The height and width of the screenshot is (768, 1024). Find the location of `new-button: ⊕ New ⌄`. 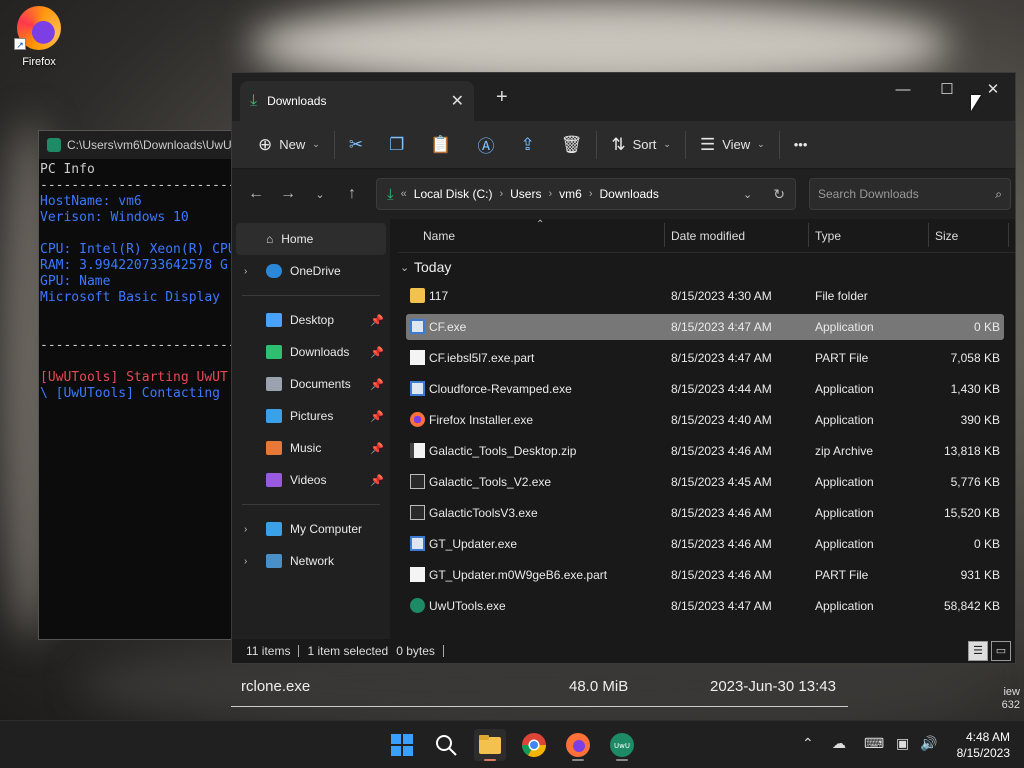

new-button: ⊕ New ⌄ is located at coordinates (289, 145).